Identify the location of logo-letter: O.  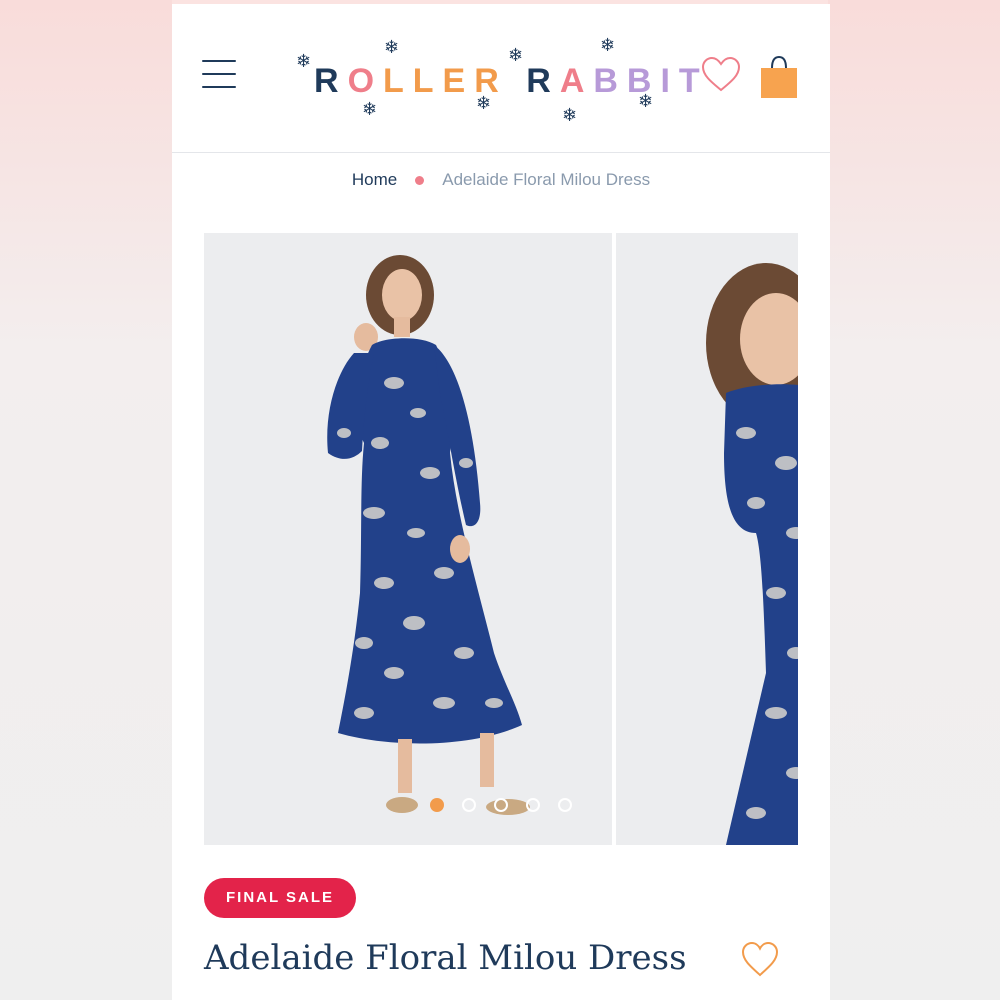
(365, 81).